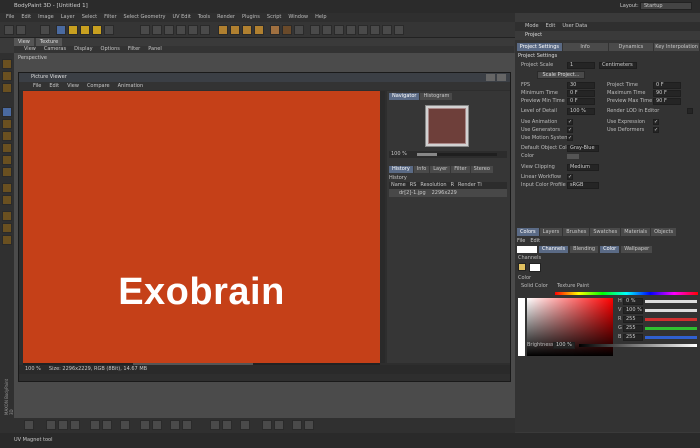  What do you see at coordinates (7, 76) in the screenshot?
I see `tool-2-icon` at bounding box center [7, 76].